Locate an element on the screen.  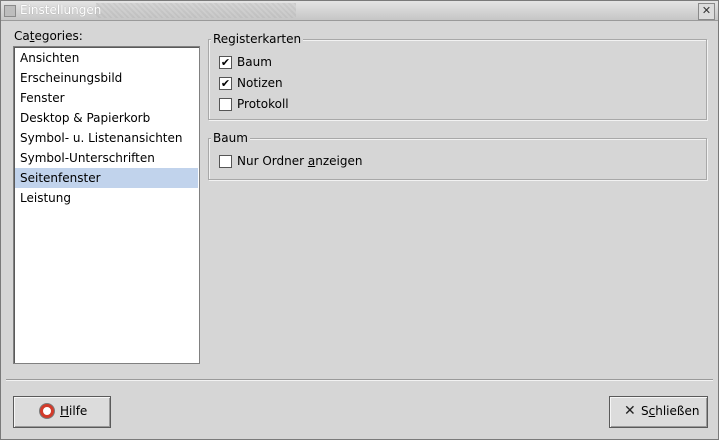
category-ansichten: Ansichten is located at coordinates (106, 58).